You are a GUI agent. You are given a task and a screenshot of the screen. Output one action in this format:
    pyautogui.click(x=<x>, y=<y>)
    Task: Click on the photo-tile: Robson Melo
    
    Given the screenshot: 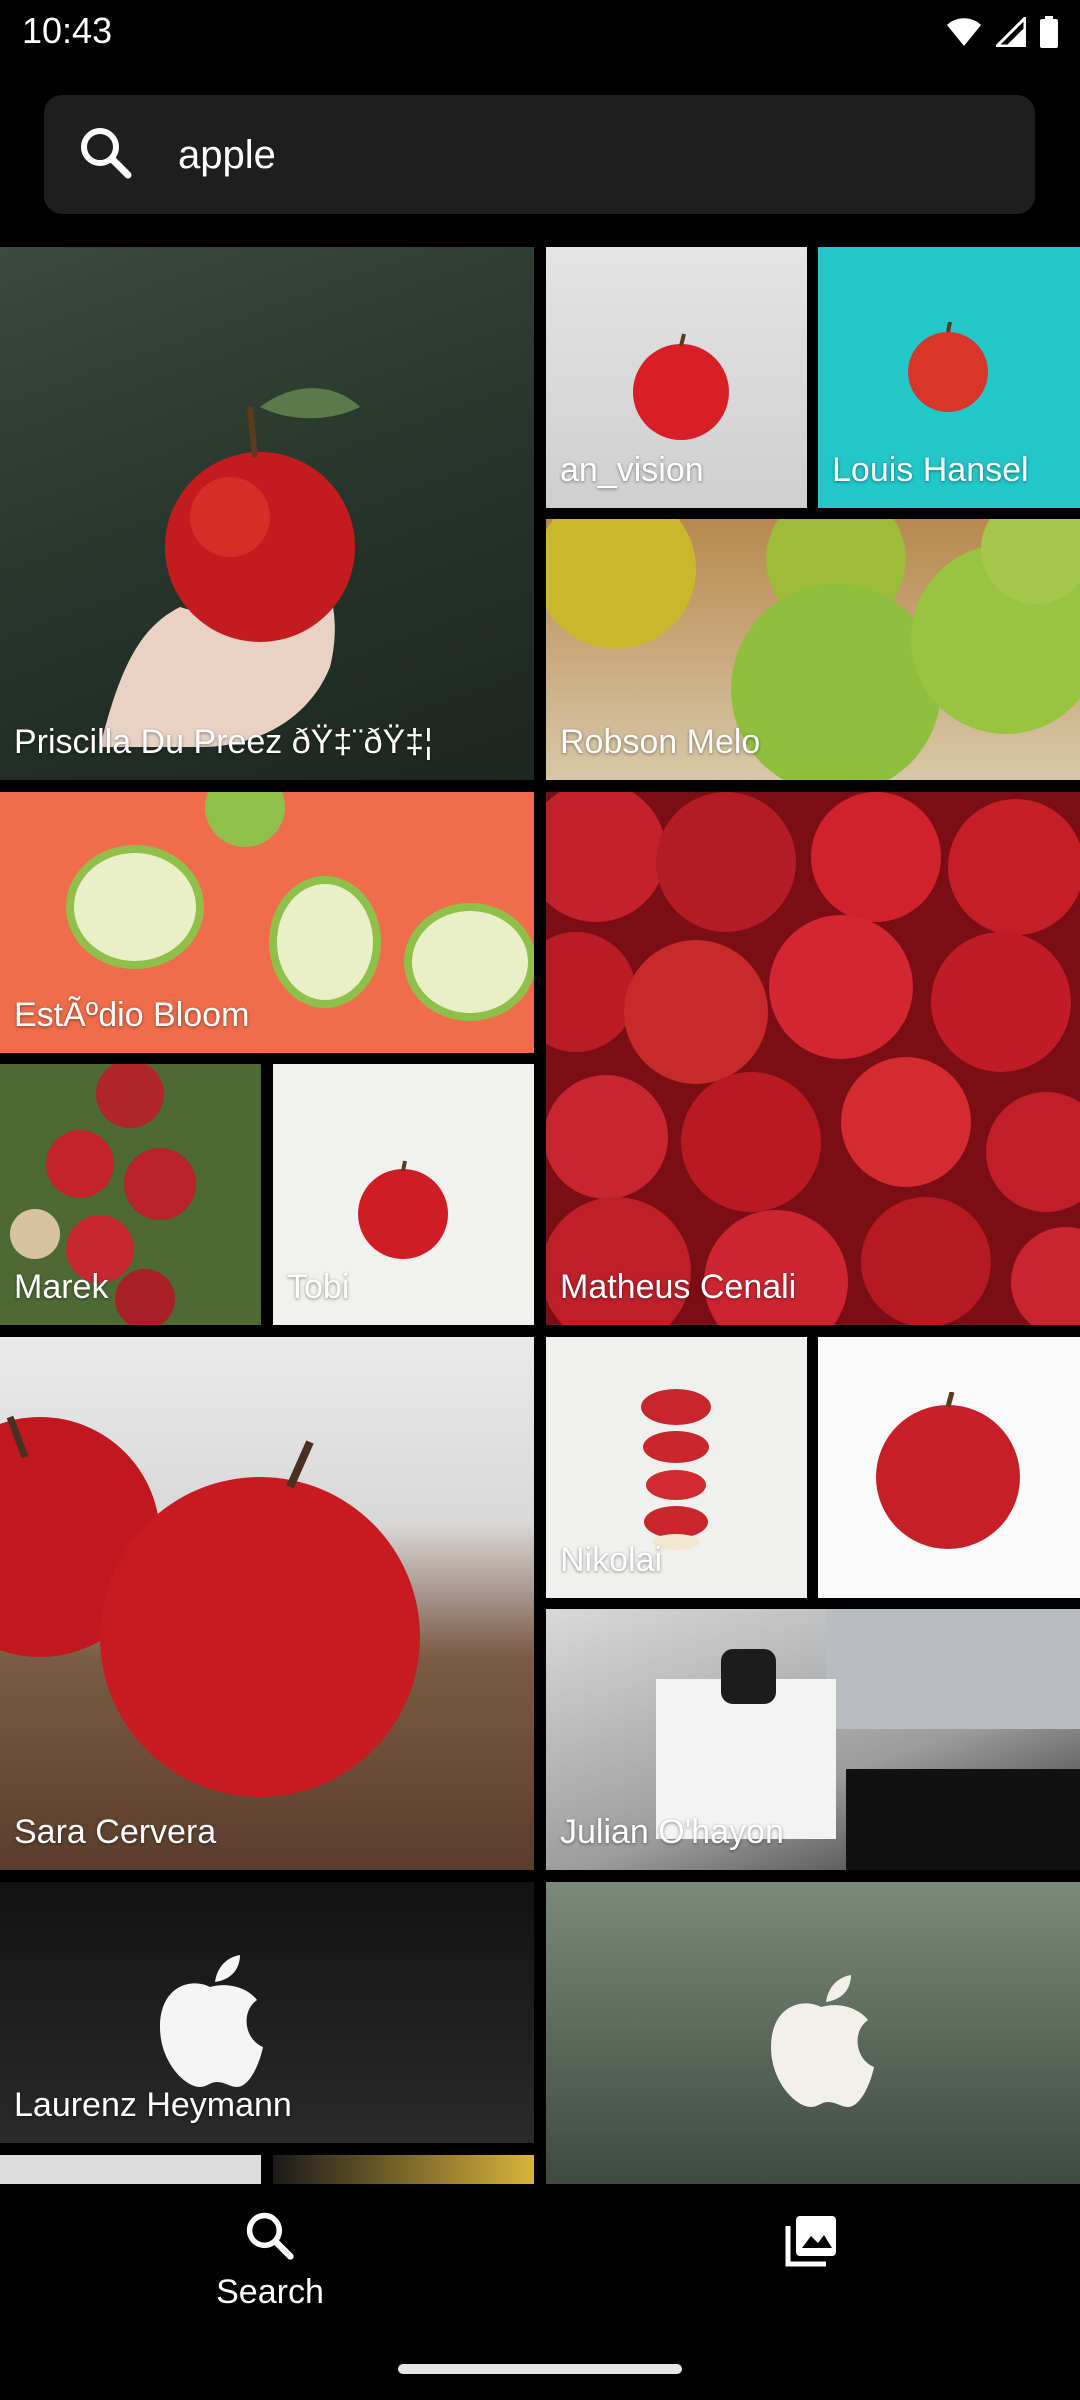 What is the action you would take?
    pyautogui.click(x=813, y=649)
    